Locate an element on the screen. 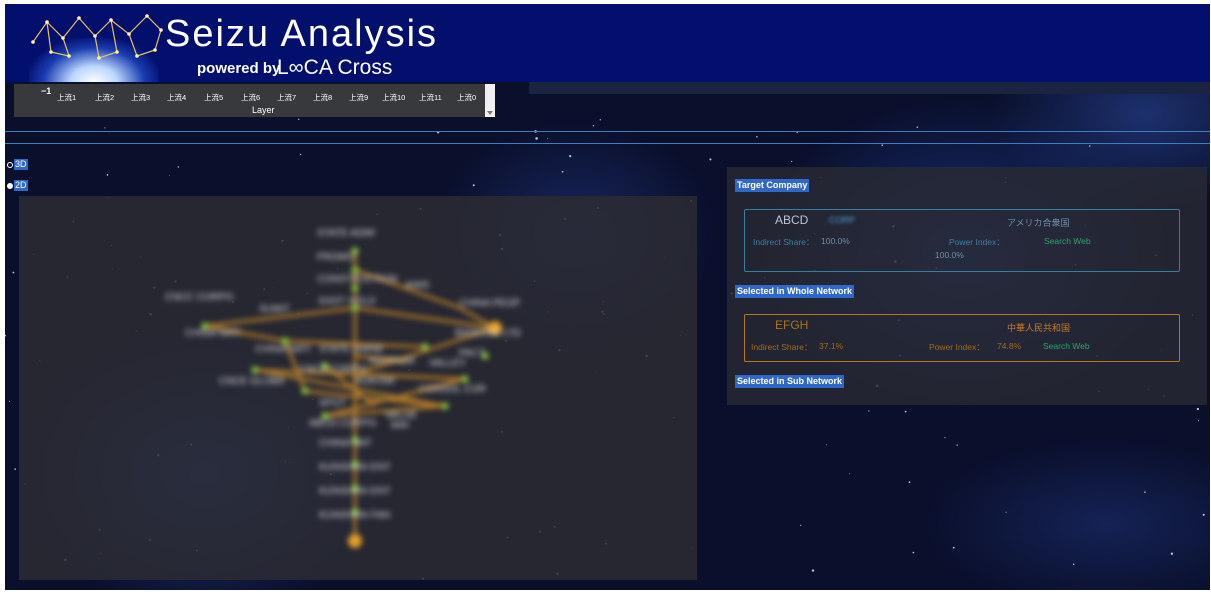  slider-tick: 上流4 is located at coordinates (176, 97).